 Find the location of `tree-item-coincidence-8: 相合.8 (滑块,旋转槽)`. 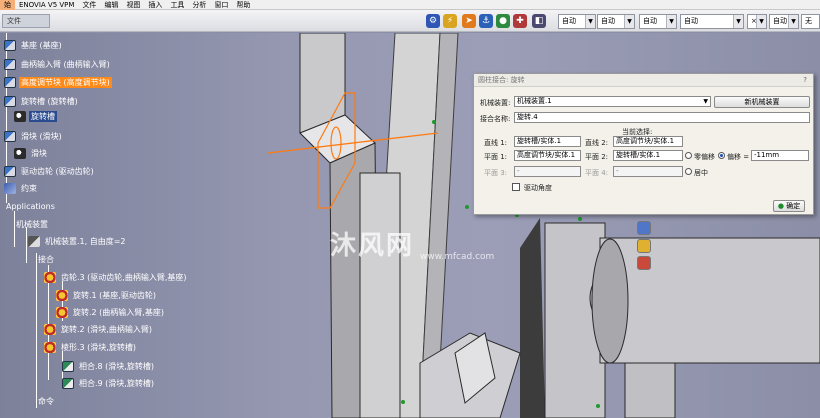

tree-item-coincidence-8: 相合.8 (滑块,旋转槽) is located at coordinates (109, 366).